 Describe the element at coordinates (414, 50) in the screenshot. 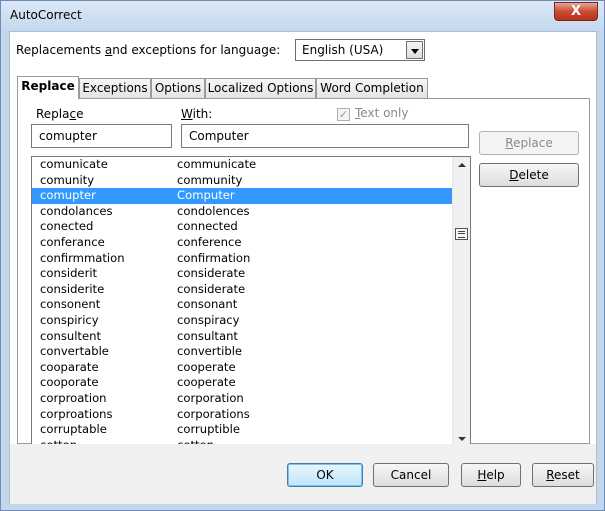

I see `chevron-down-icon` at that location.